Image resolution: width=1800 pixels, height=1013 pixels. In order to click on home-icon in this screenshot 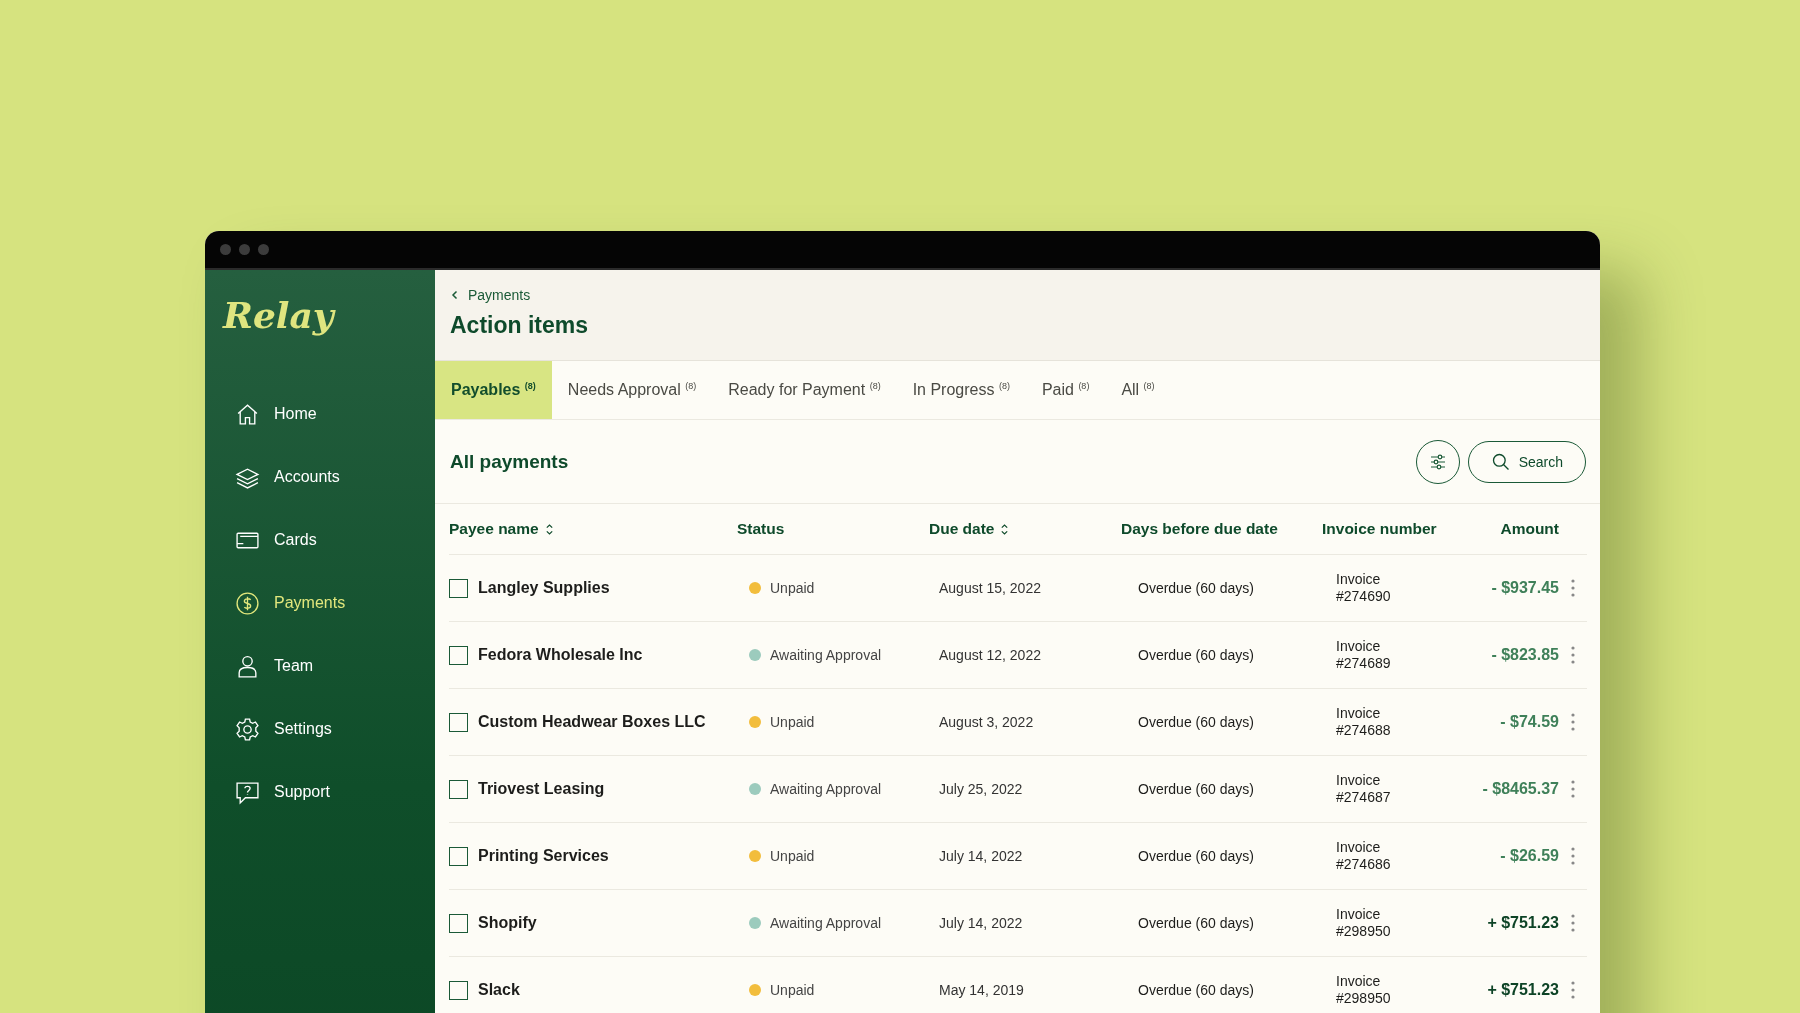, I will do `click(247, 414)`.